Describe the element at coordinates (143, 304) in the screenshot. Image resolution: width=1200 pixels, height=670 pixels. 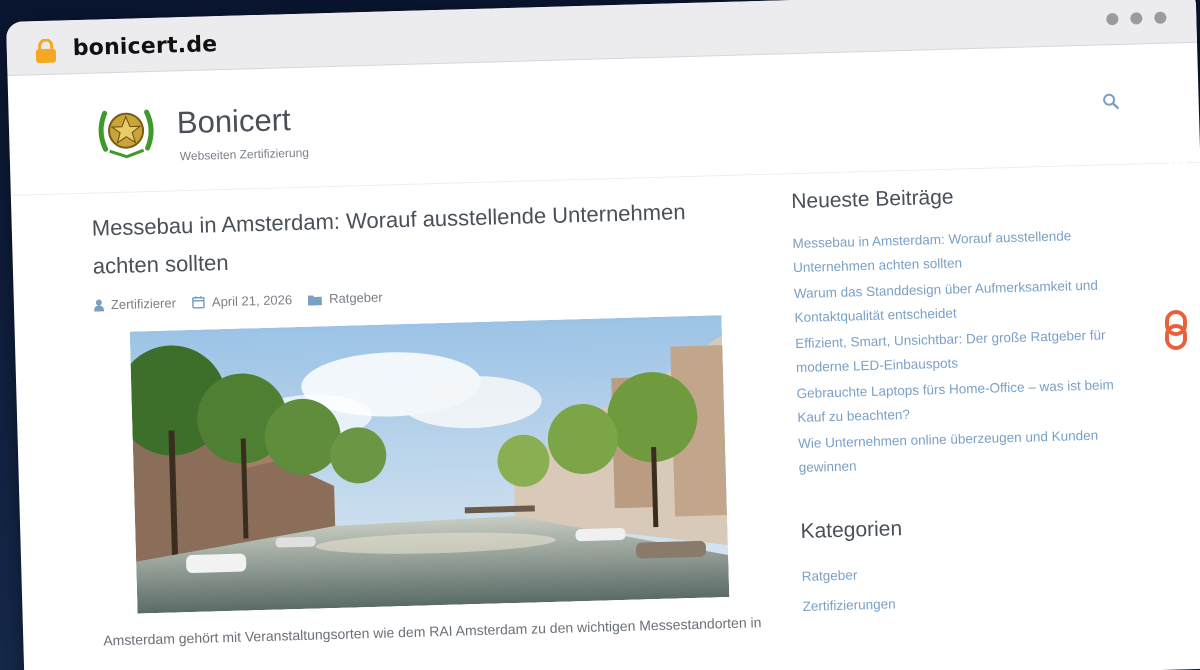
I see `post-author-label: Zertifizierer` at that location.